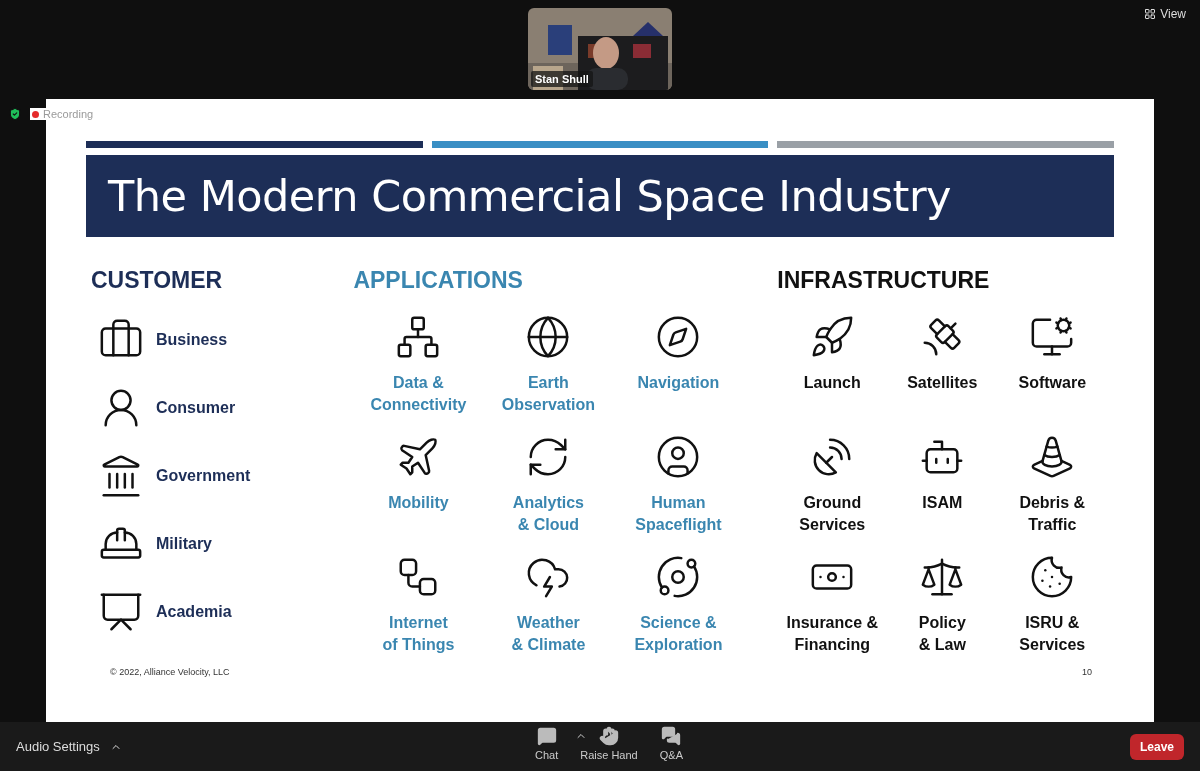  What do you see at coordinates (192, 339) in the screenshot?
I see `customer-label: Business` at bounding box center [192, 339].